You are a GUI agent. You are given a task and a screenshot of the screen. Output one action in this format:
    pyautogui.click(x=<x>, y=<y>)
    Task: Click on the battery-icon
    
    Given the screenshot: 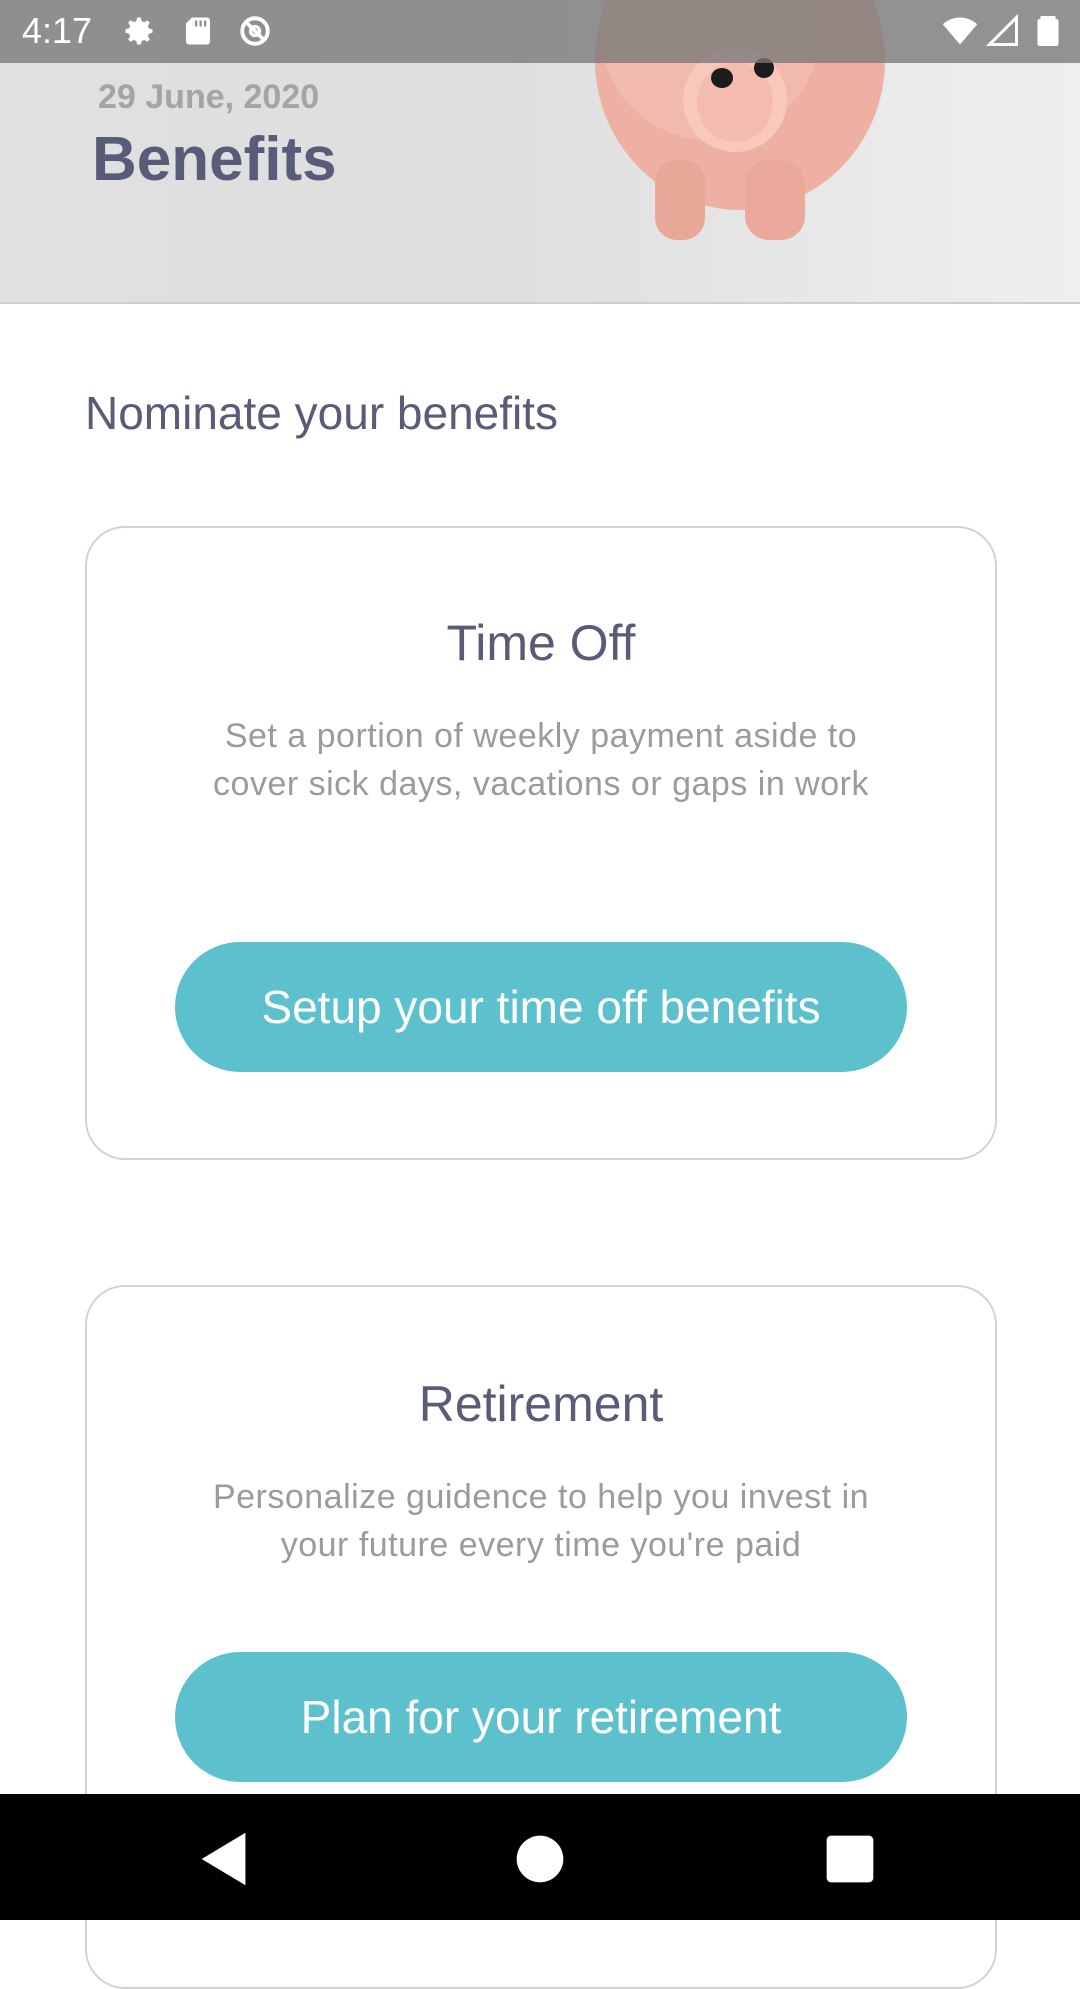 What is the action you would take?
    pyautogui.click(x=1048, y=31)
    